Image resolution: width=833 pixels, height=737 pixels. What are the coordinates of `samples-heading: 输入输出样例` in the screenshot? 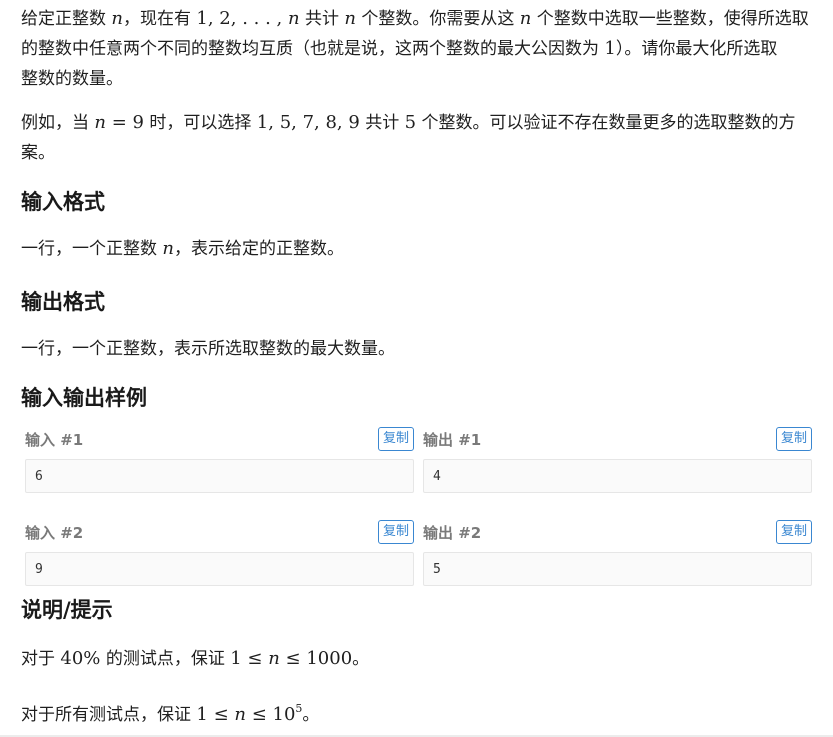 It's located at (84, 398).